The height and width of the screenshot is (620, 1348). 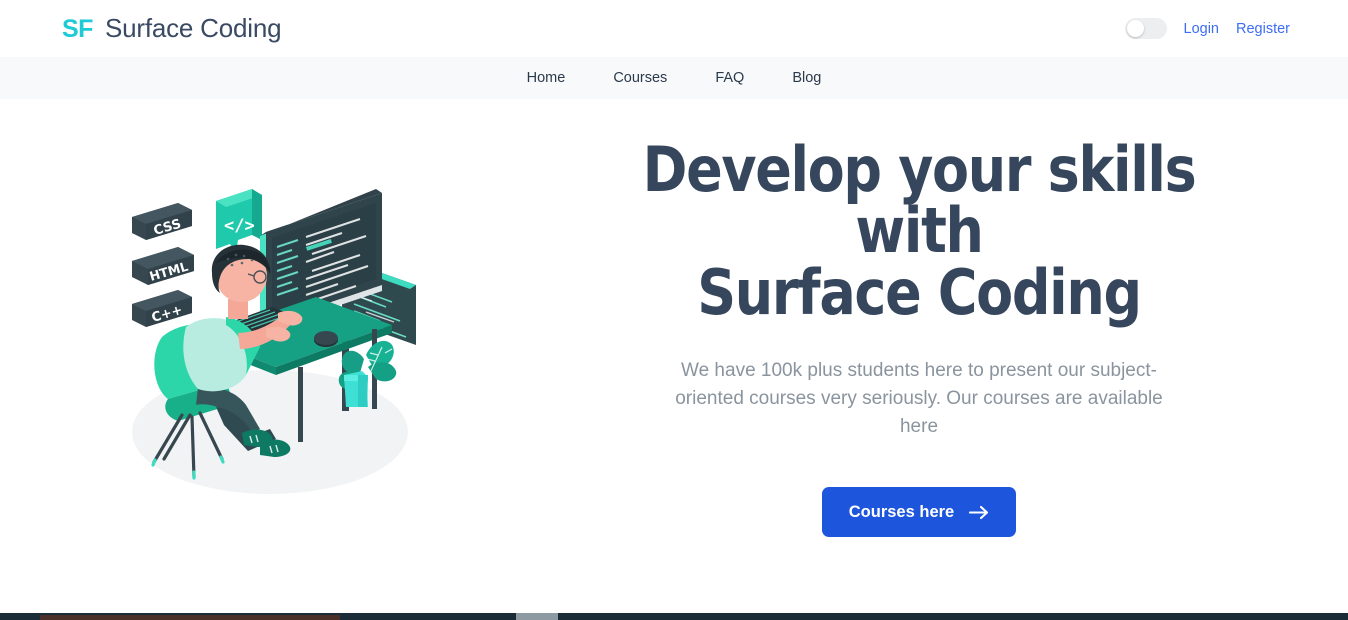 I want to click on mouse, so click(x=326, y=339).